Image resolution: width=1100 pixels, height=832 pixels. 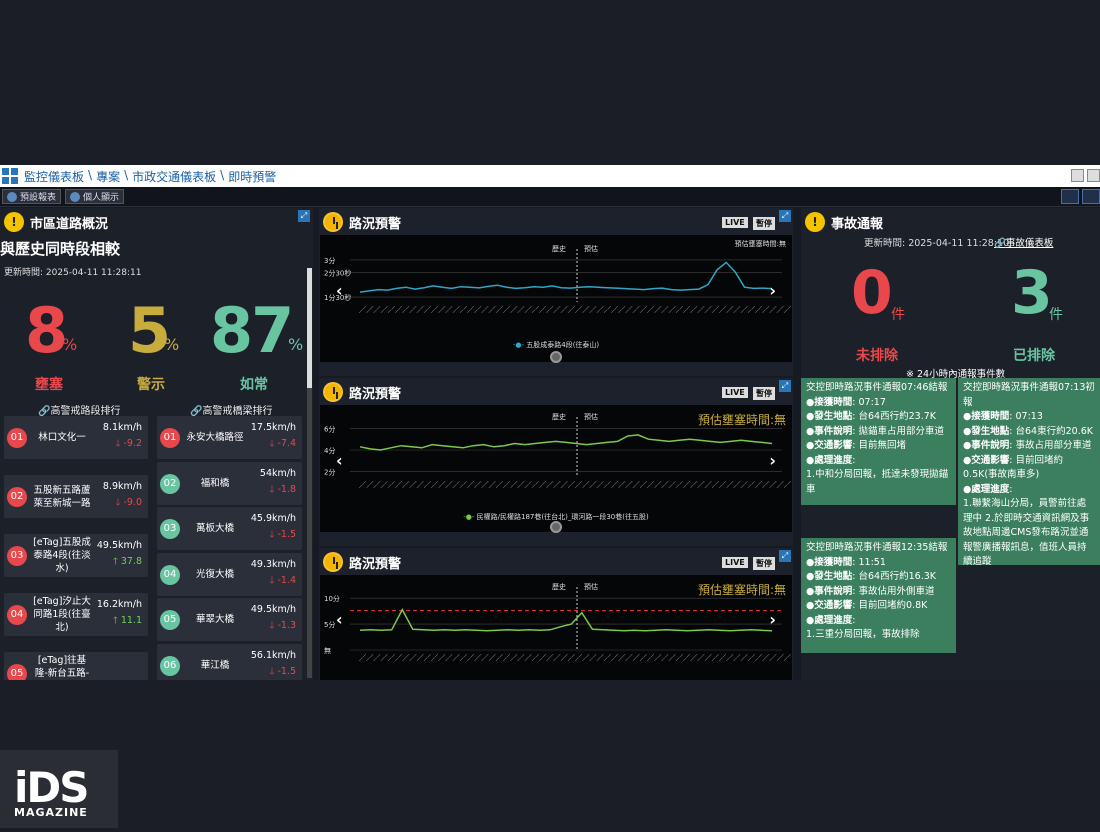 I want to click on delta-value: -1.5, so click(x=286, y=671).